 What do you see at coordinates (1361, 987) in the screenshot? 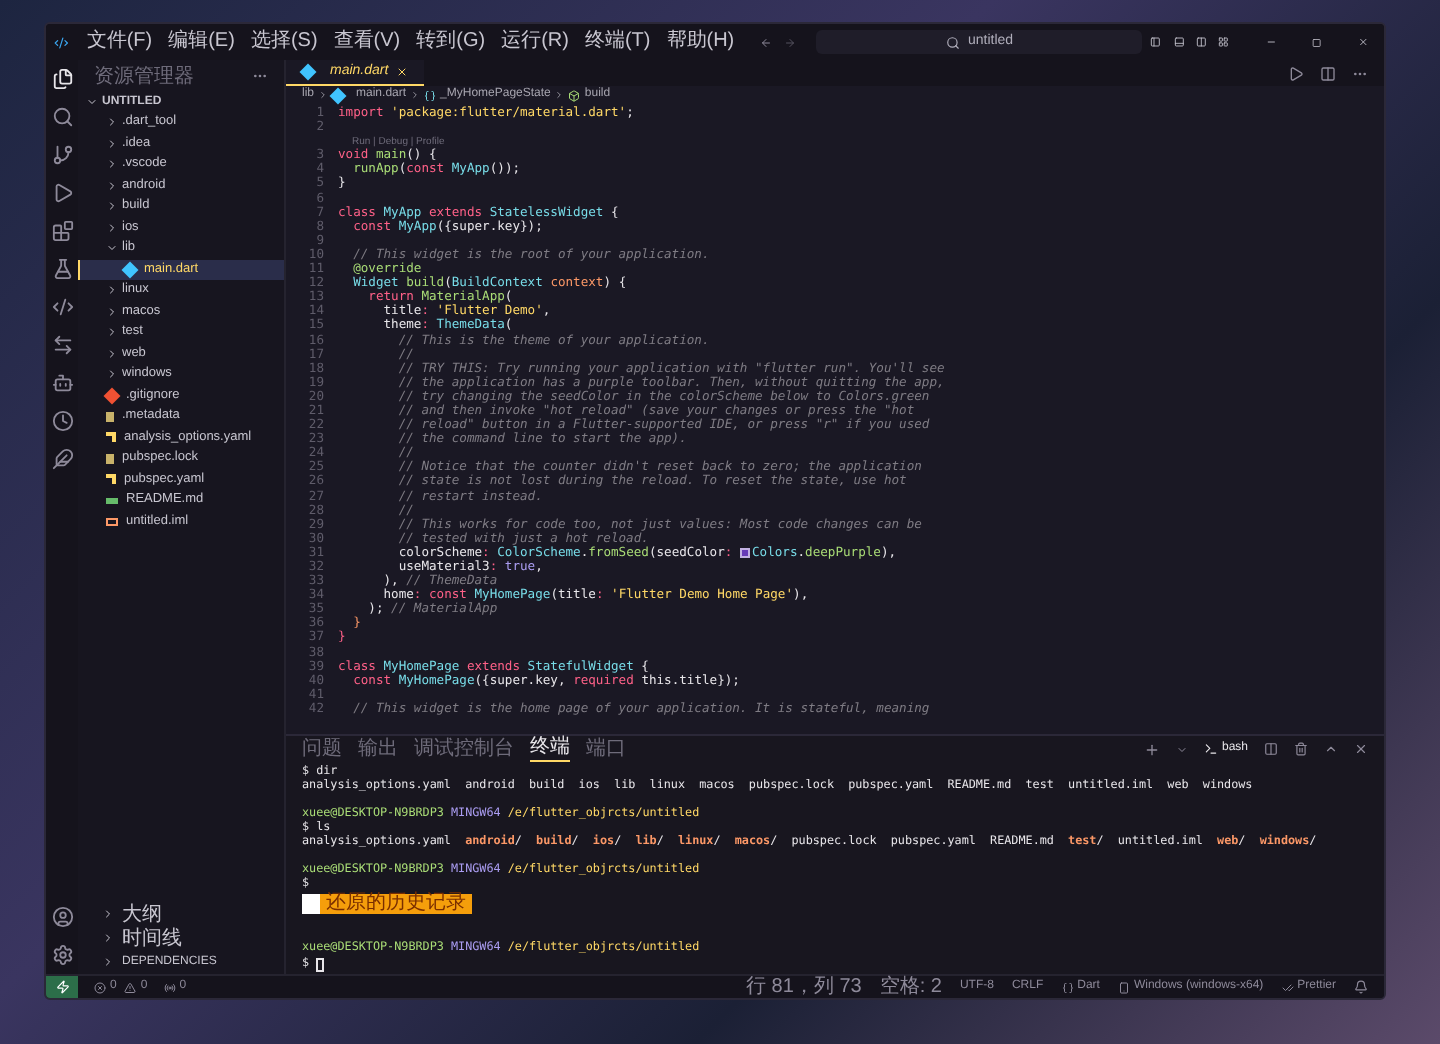
I see `bell-icon` at bounding box center [1361, 987].